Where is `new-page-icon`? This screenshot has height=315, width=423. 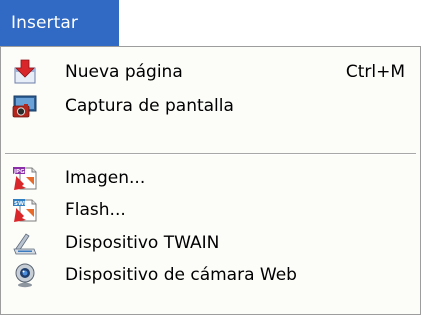 new-page-icon is located at coordinates (25, 72).